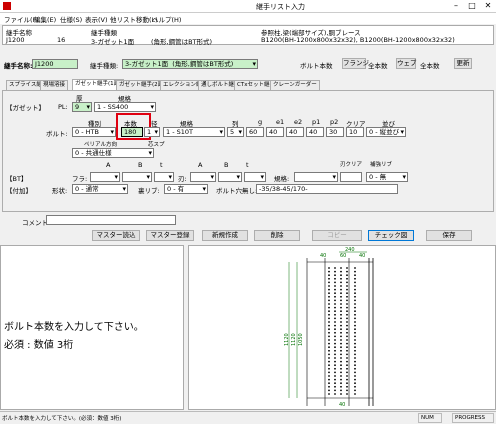 The height and width of the screenshot is (424, 496). What do you see at coordinates (316, 177) in the screenshot?
I see `bt-spec-select` at bounding box center [316, 177].